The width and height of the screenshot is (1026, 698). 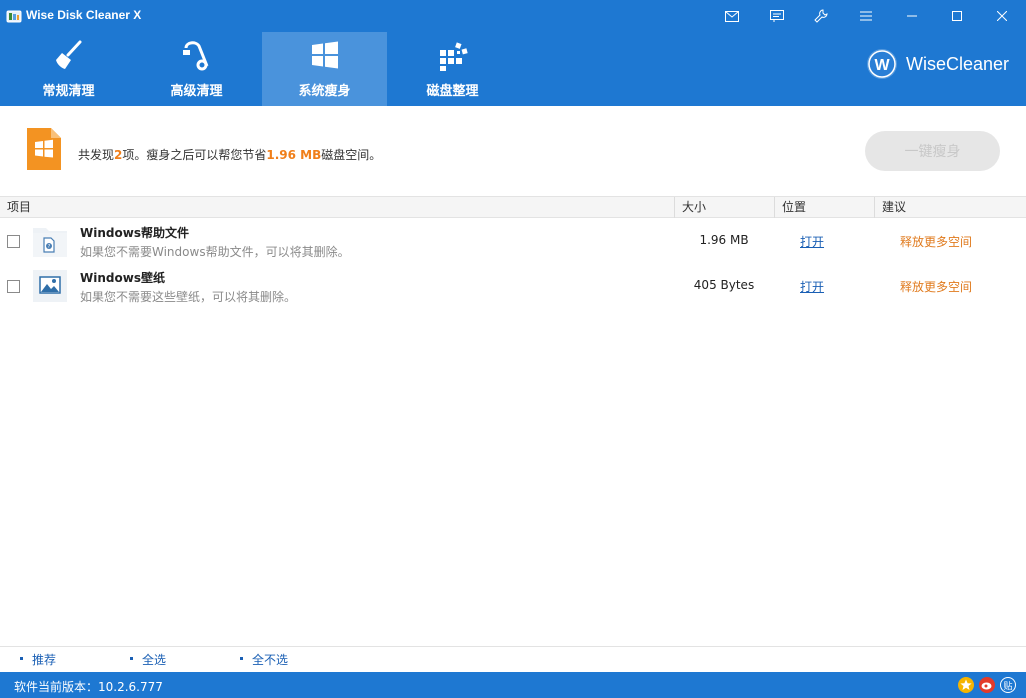 I want to click on select-all-link: 全选, so click(x=148, y=659).